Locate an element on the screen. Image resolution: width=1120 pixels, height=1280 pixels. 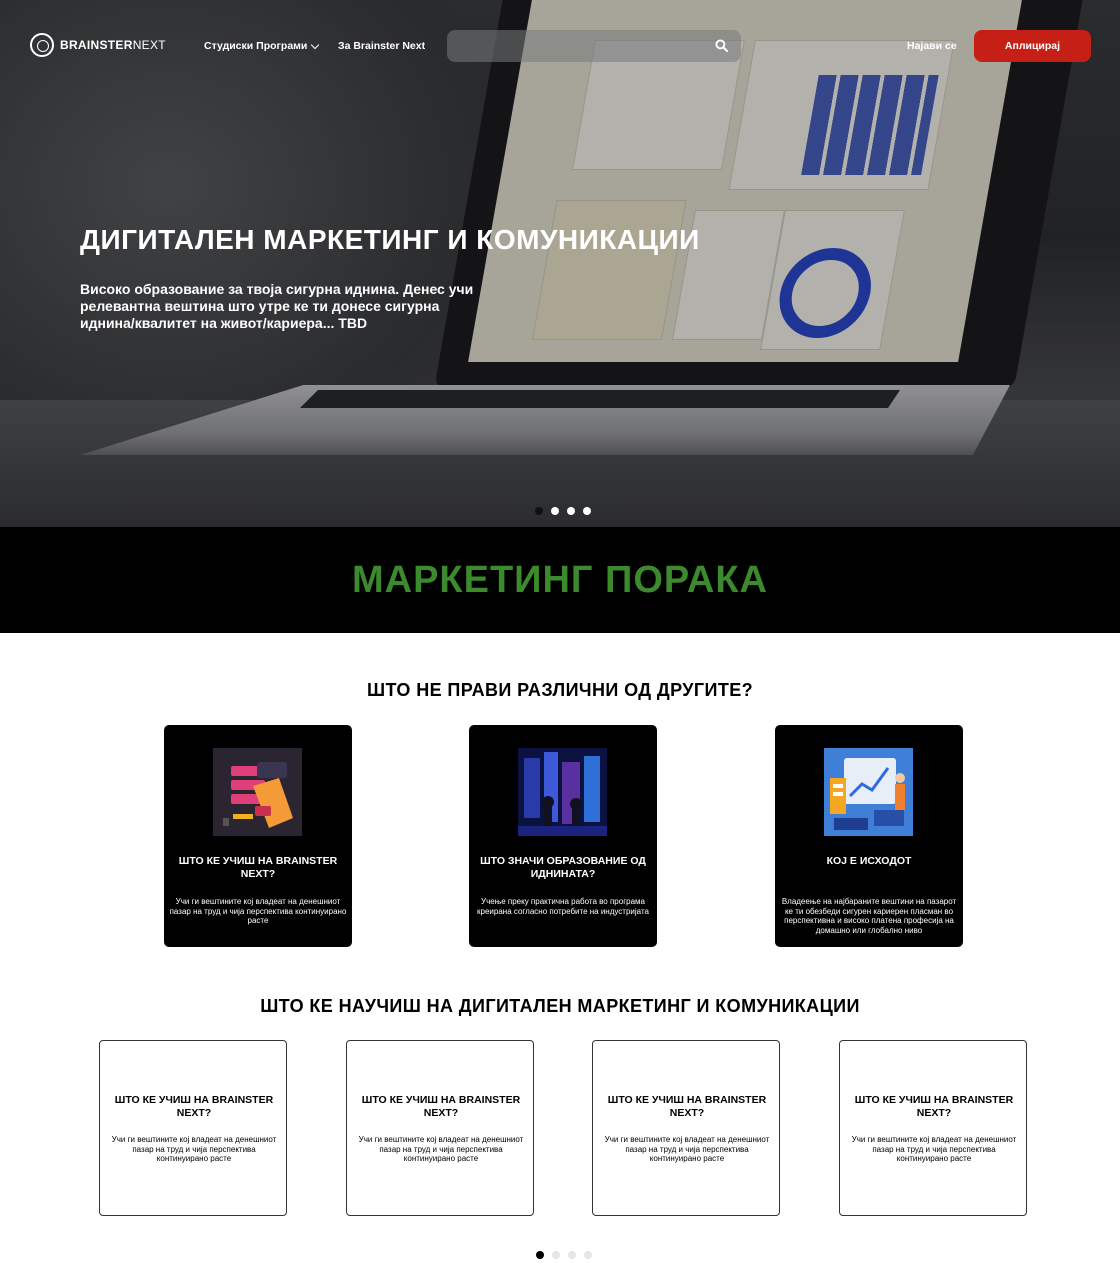
search-icon is located at coordinates (721, 45).